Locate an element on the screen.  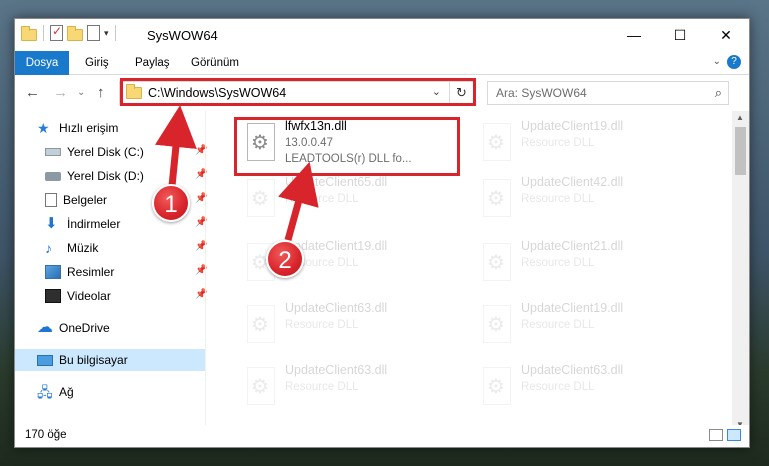
tab-file: Dosya is located at coordinates (42, 63).